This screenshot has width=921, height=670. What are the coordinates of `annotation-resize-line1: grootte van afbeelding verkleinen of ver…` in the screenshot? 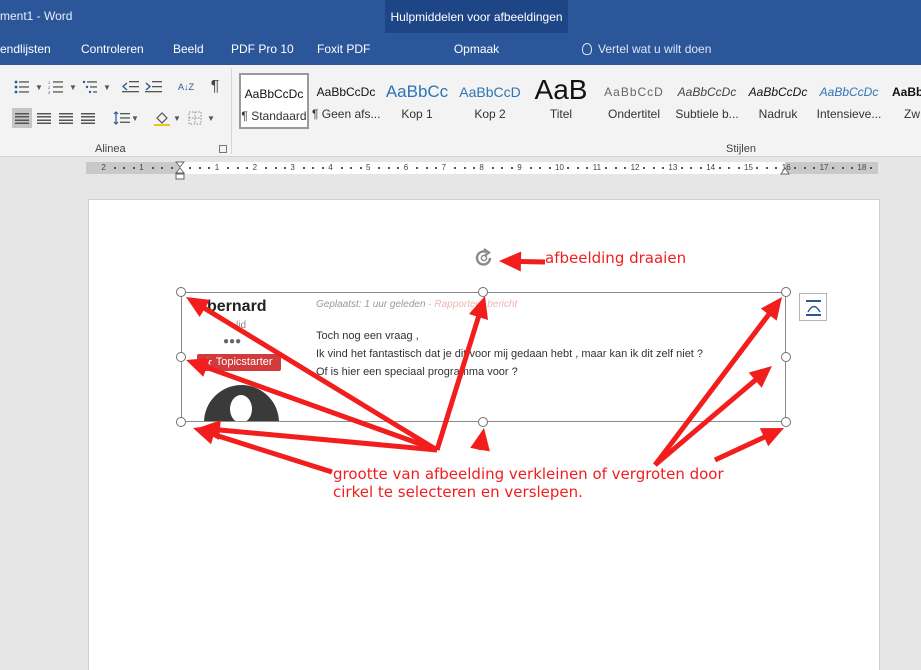 It's located at (528, 474).